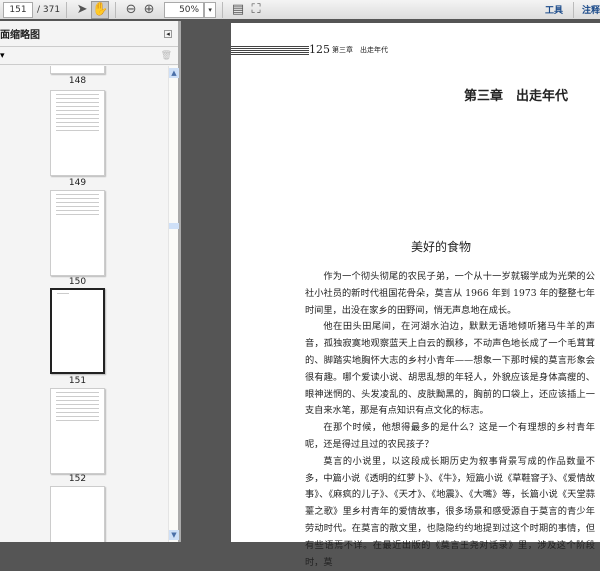 This screenshot has width=600, height=571. I want to click on thumbnail-label: 148, so click(77, 81).